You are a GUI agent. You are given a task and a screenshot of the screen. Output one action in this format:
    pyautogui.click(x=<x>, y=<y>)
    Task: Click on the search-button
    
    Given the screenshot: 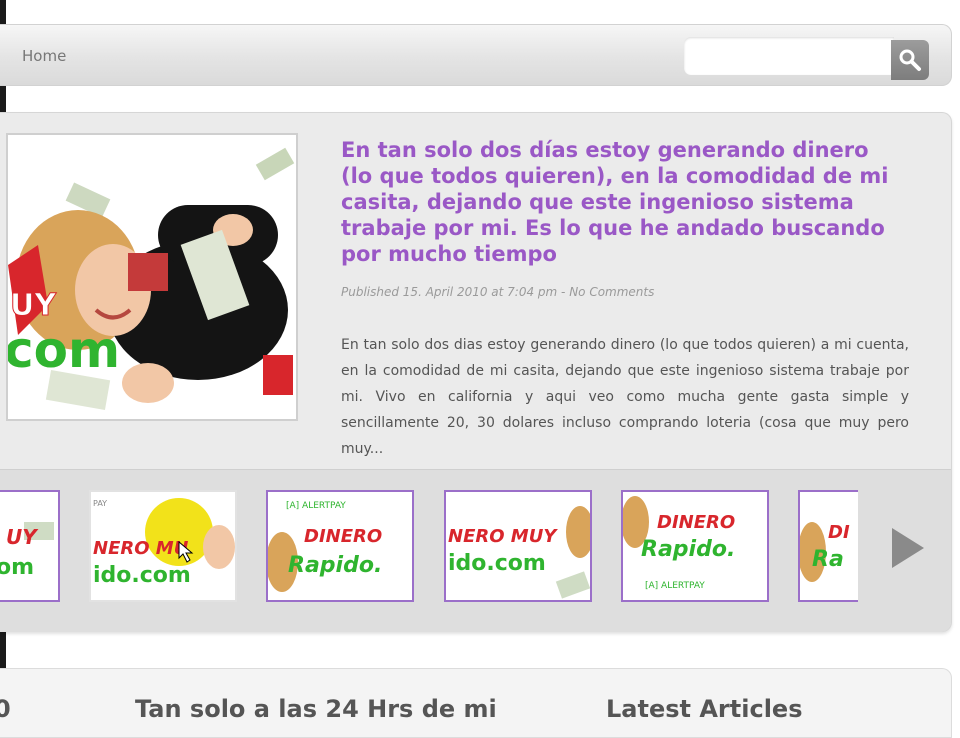 What is the action you would take?
    pyautogui.click(x=910, y=60)
    